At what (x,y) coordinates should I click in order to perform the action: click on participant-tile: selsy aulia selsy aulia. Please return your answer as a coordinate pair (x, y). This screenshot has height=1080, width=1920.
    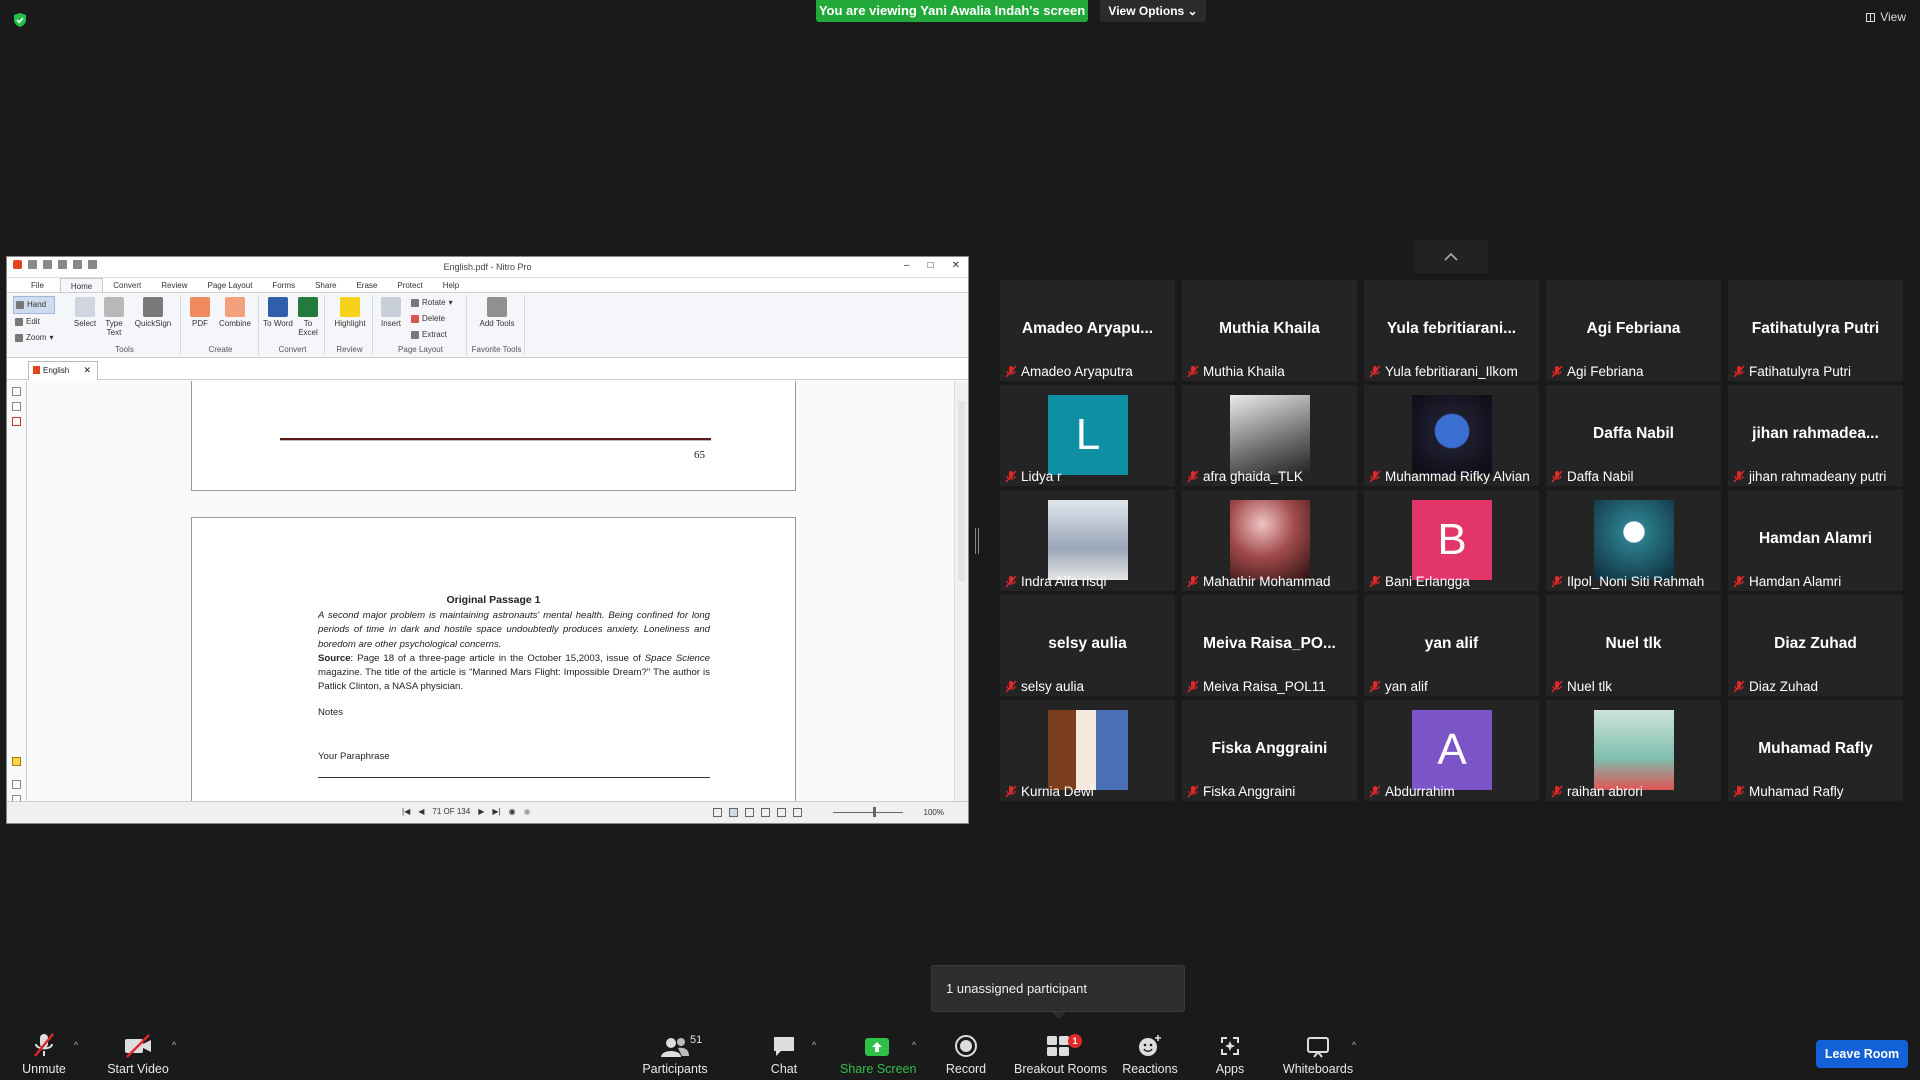
    Looking at the image, I should click on (1087, 645).